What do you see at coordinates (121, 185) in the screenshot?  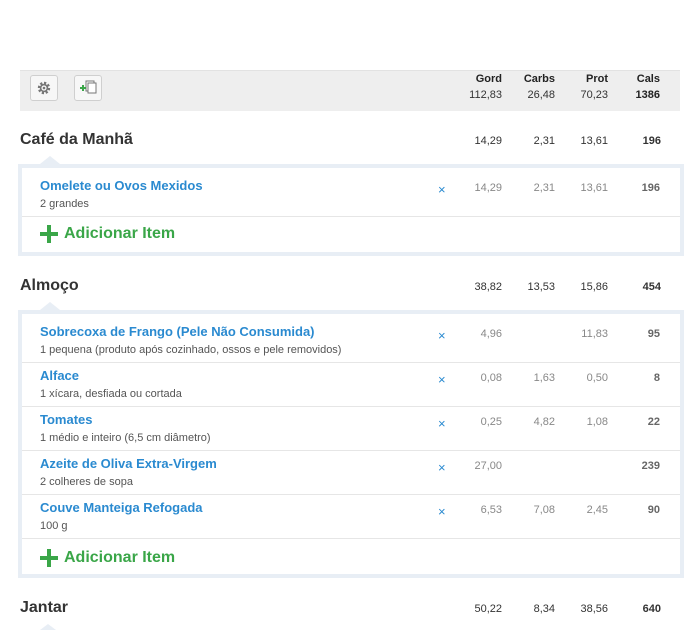 I see `food-name-link: Omelete ou Ovos Mexidos` at bounding box center [121, 185].